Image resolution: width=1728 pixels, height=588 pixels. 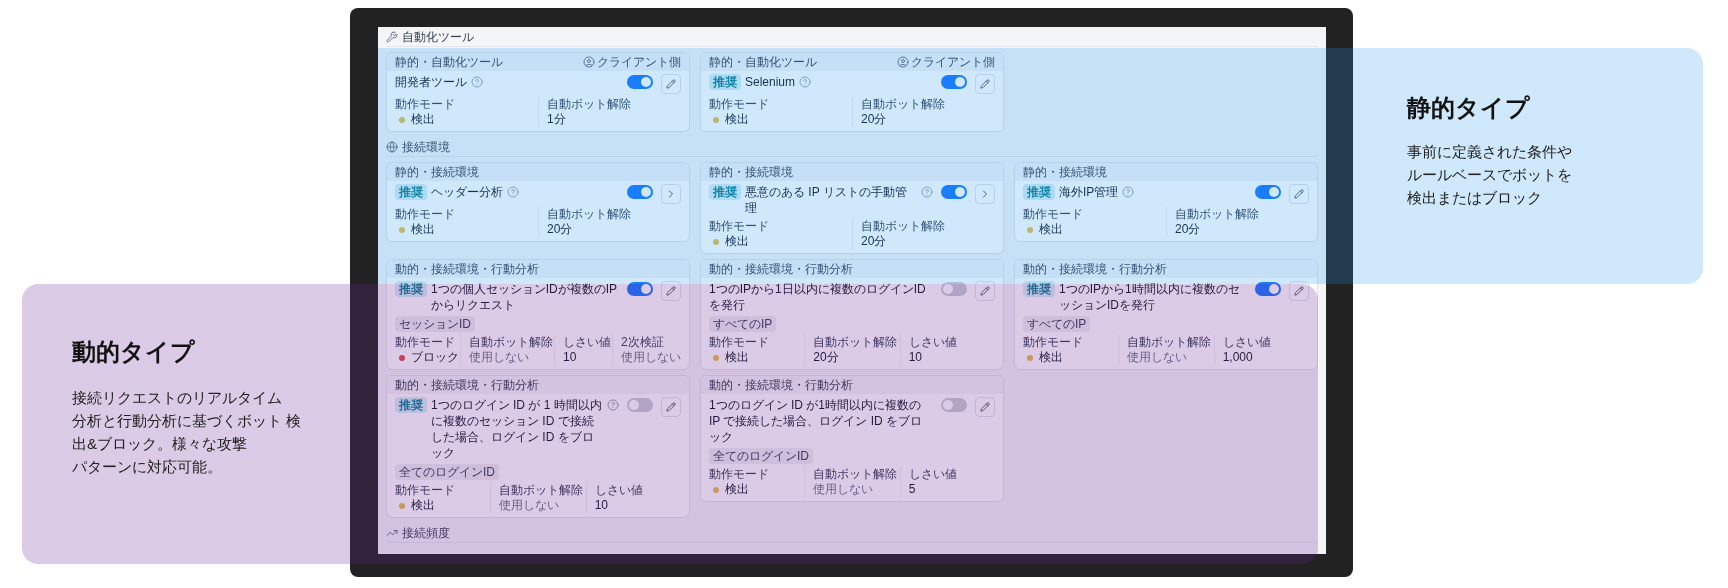 I want to click on section-label: 自動化ツール, so click(x=438, y=36).